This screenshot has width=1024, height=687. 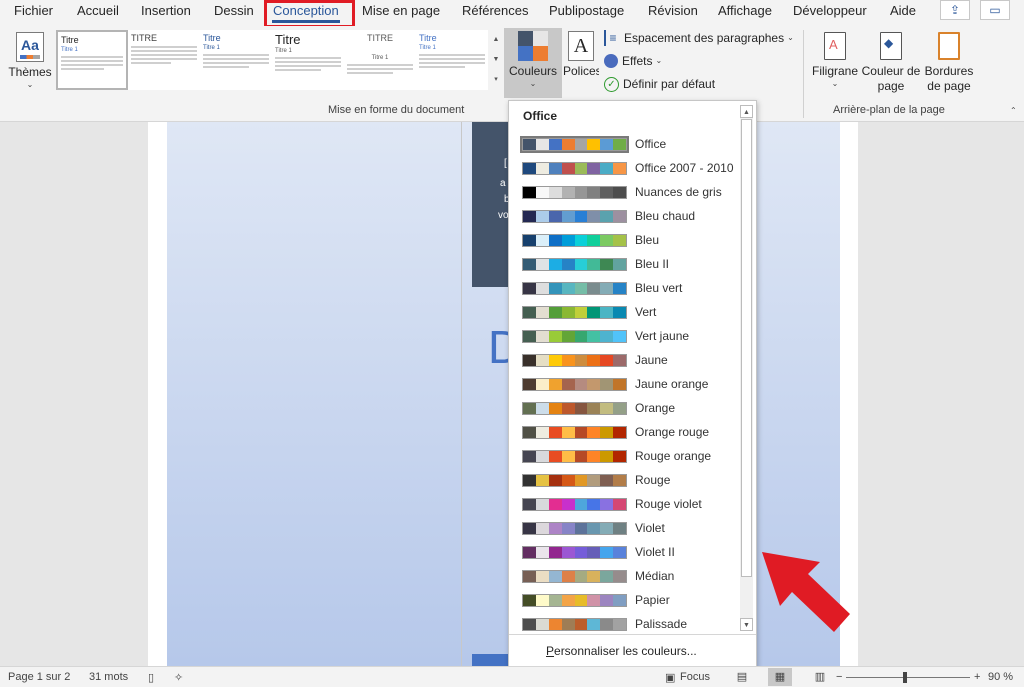 I want to click on zoom-level: 90 %, so click(x=1000, y=677).